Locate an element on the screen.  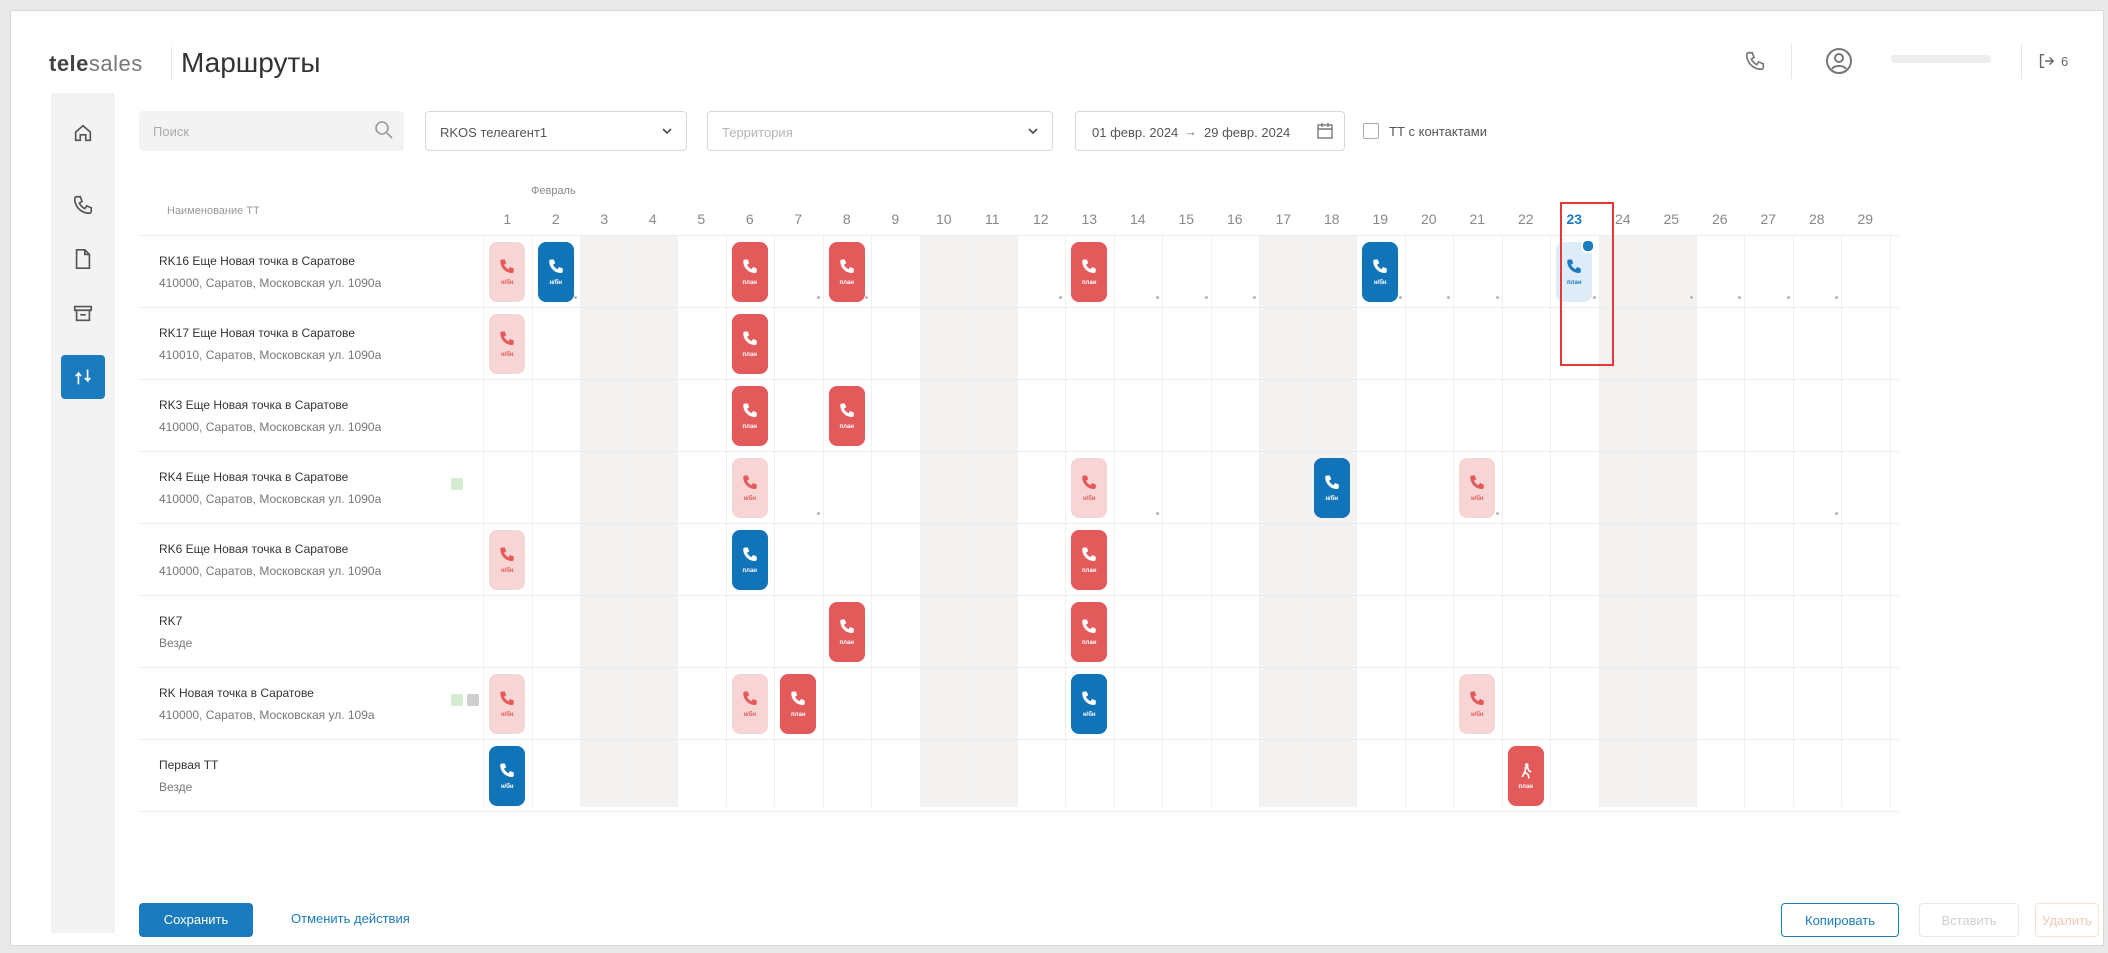
contact-person-icon is located at coordinates (473, 700).